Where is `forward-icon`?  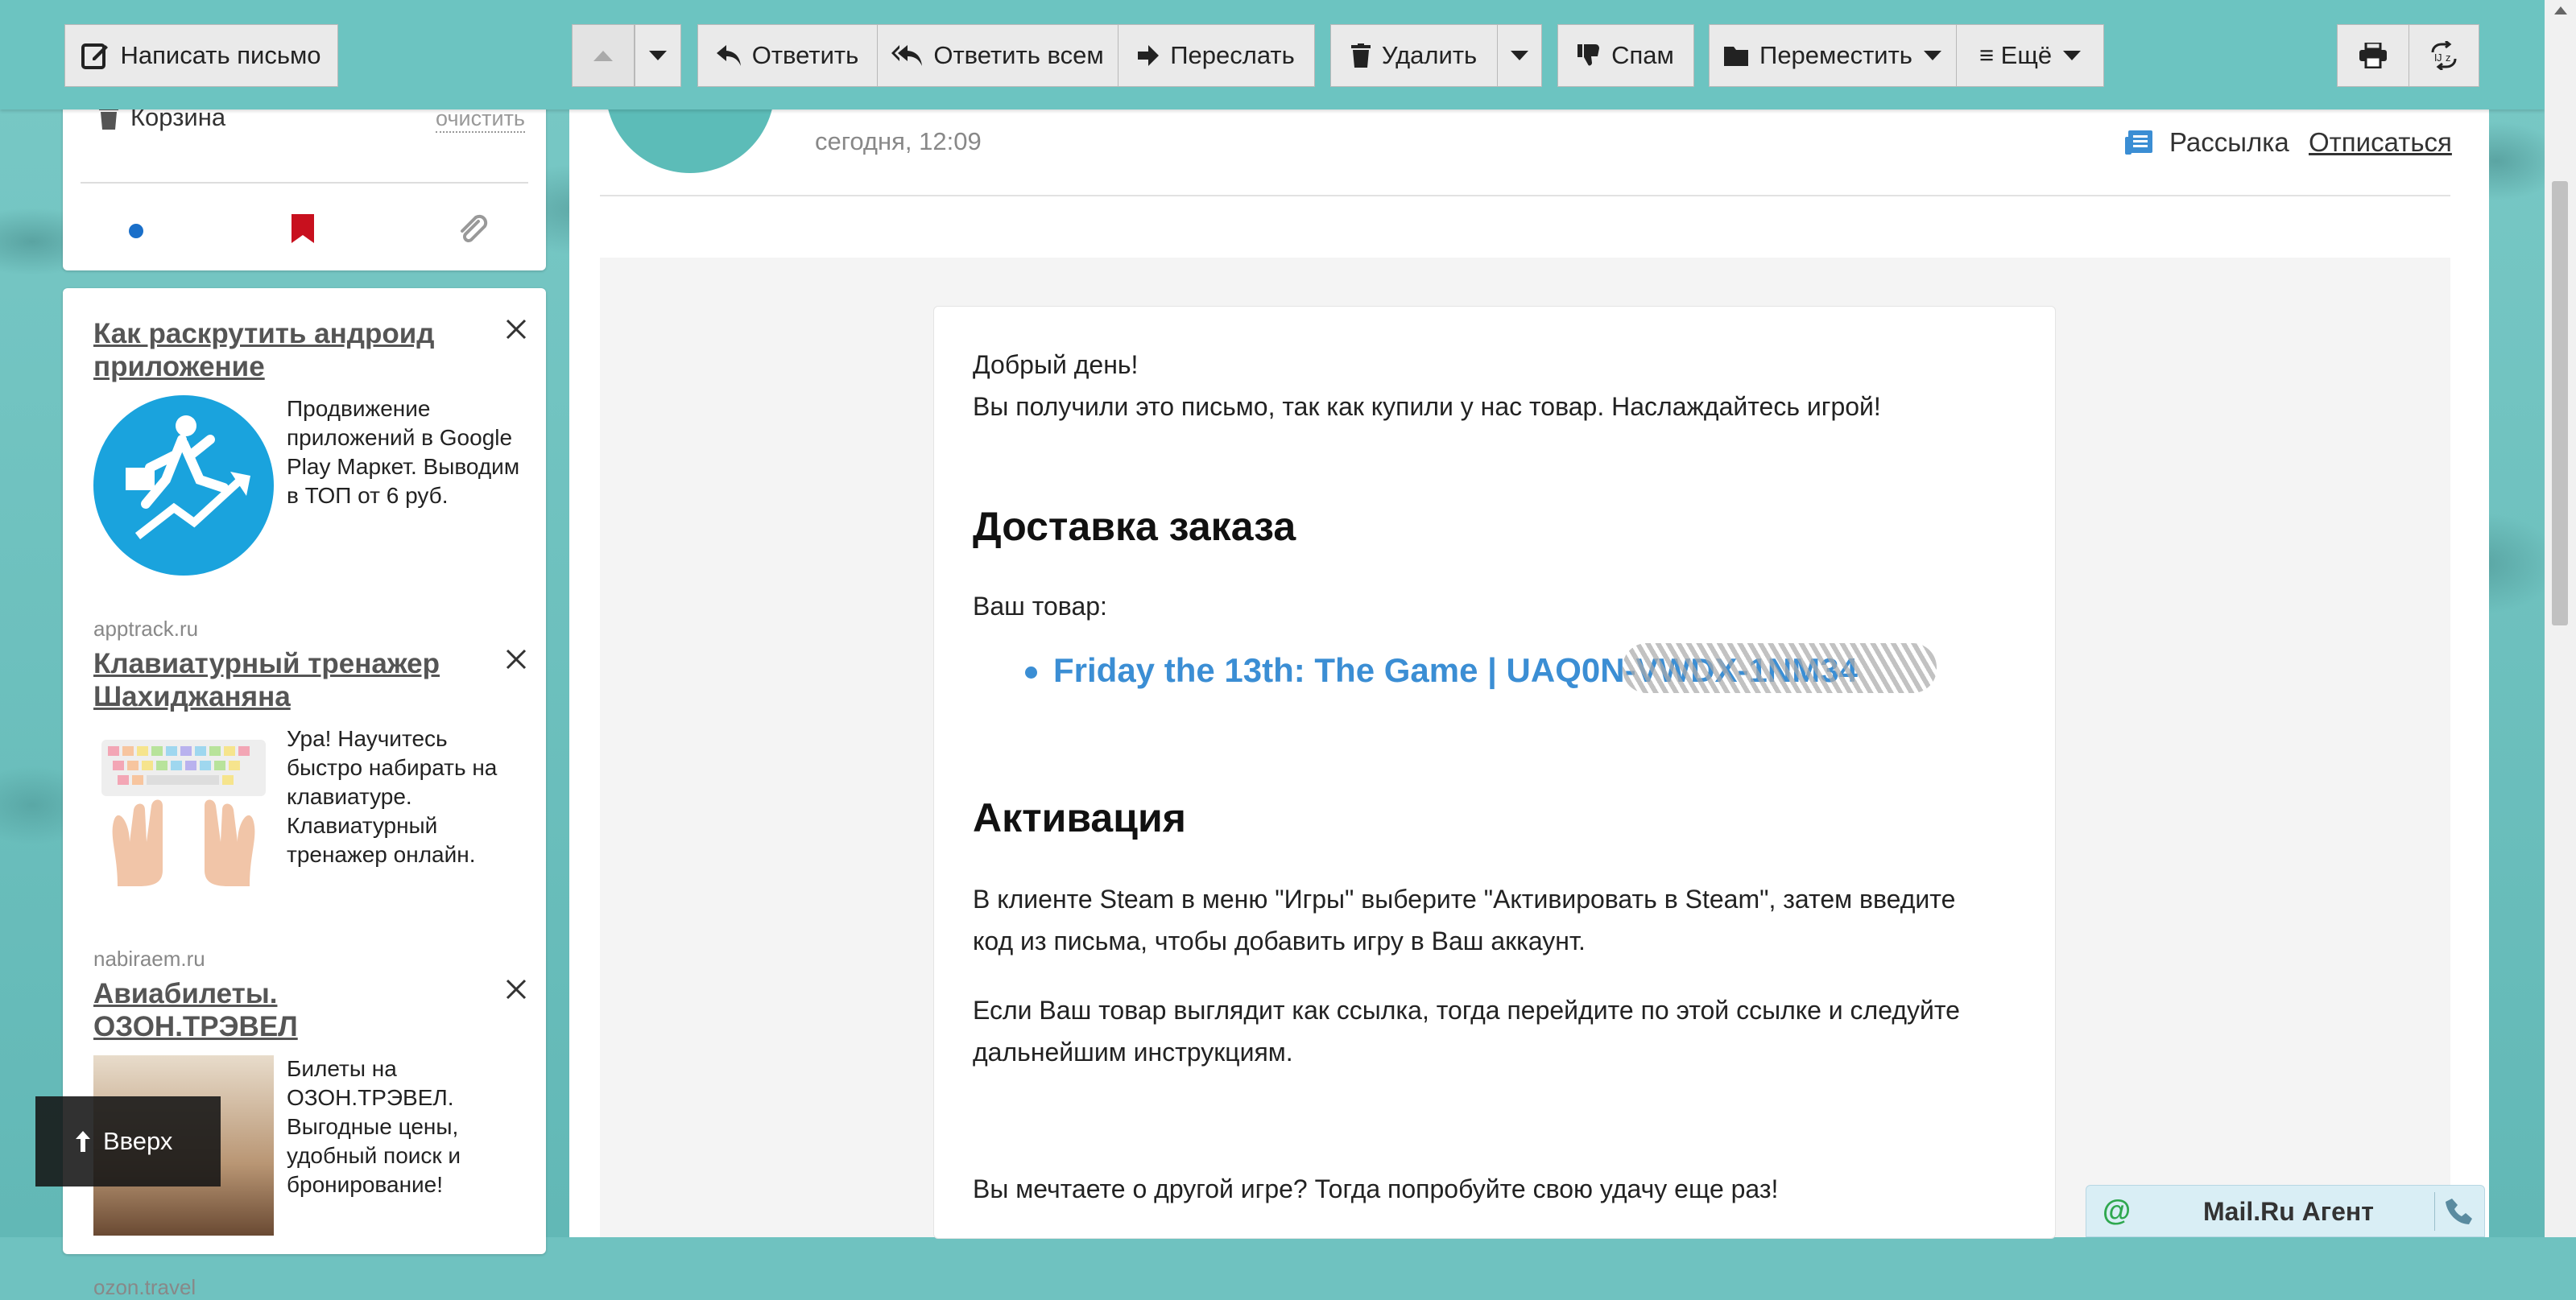 forward-icon is located at coordinates (1149, 55).